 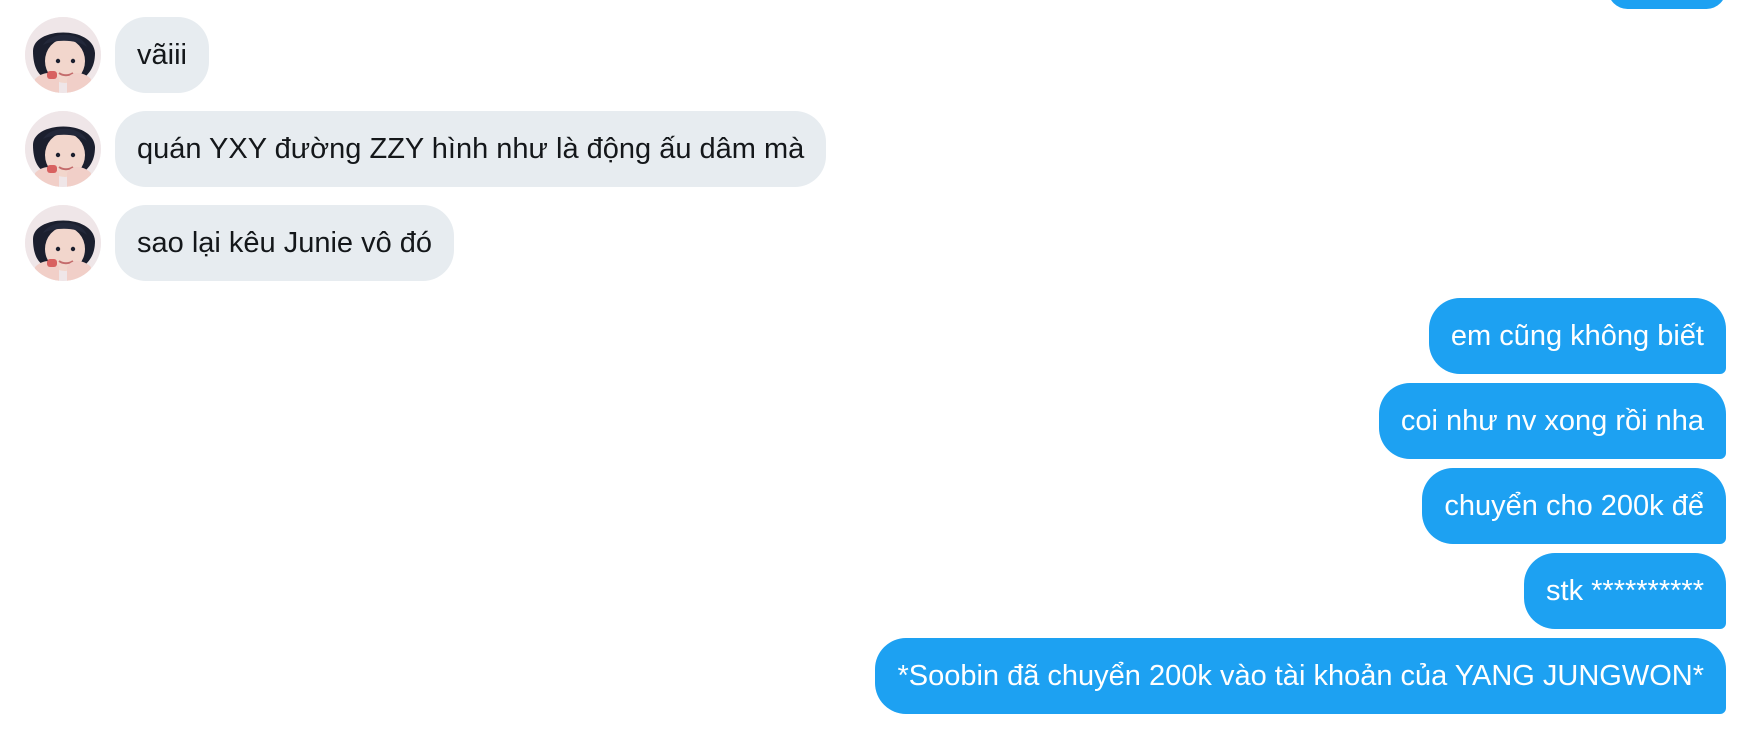 I want to click on outgoing-message-bubble: chuyển cho 200k để, so click(x=1574, y=506).